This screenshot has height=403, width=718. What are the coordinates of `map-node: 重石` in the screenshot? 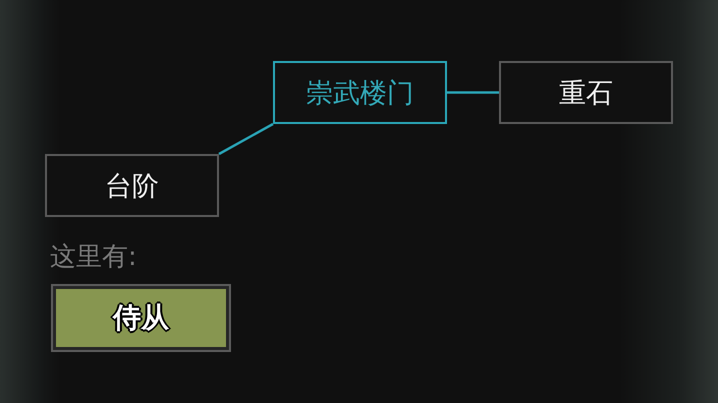 It's located at (586, 92).